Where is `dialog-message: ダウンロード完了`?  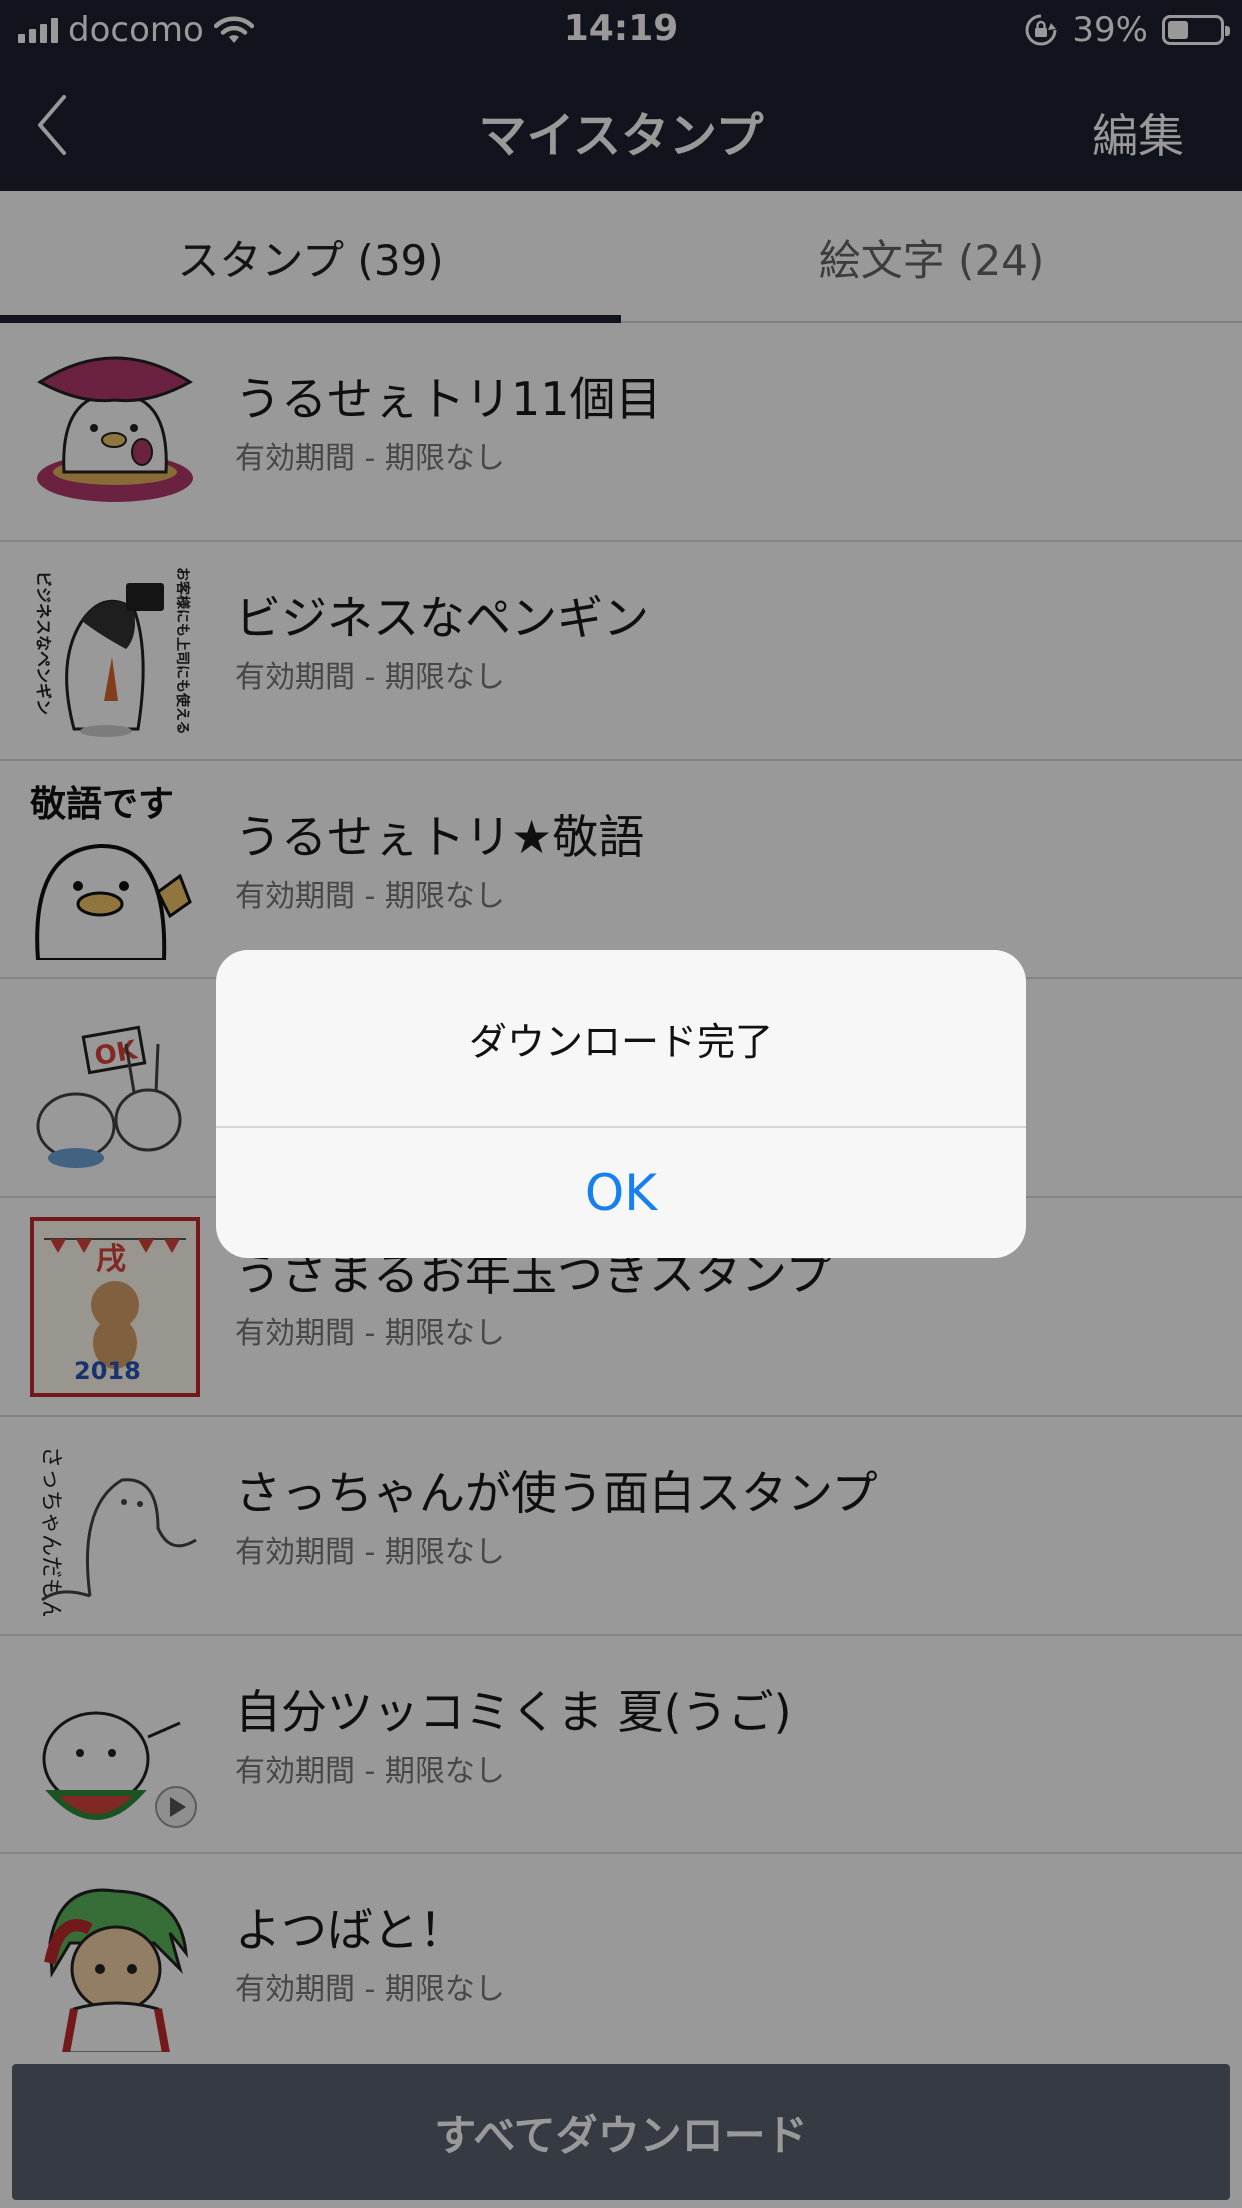 dialog-message: ダウンロード完了 is located at coordinates (620, 1041).